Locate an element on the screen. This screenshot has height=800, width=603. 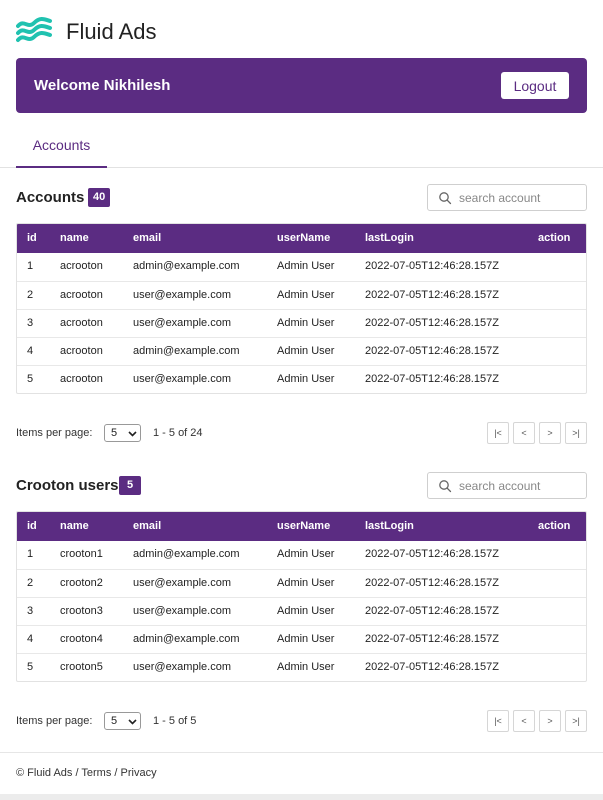
crooton-users-paginator: Items per page: 5 1 - 5 of 5 |< < > >| is located at coordinates (301, 721).